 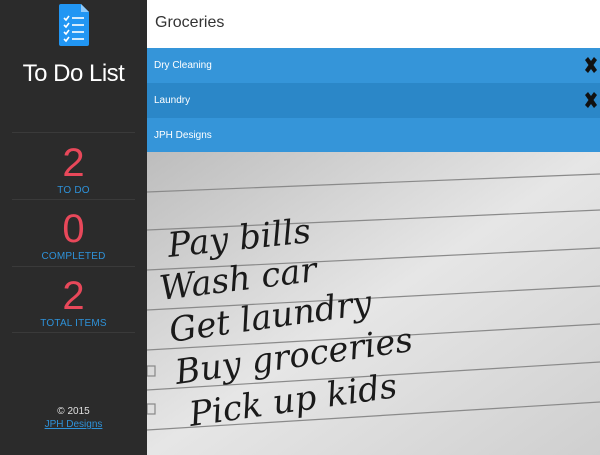 What do you see at coordinates (73, 163) in the screenshot?
I see `todo-count: 2` at bounding box center [73, 163].